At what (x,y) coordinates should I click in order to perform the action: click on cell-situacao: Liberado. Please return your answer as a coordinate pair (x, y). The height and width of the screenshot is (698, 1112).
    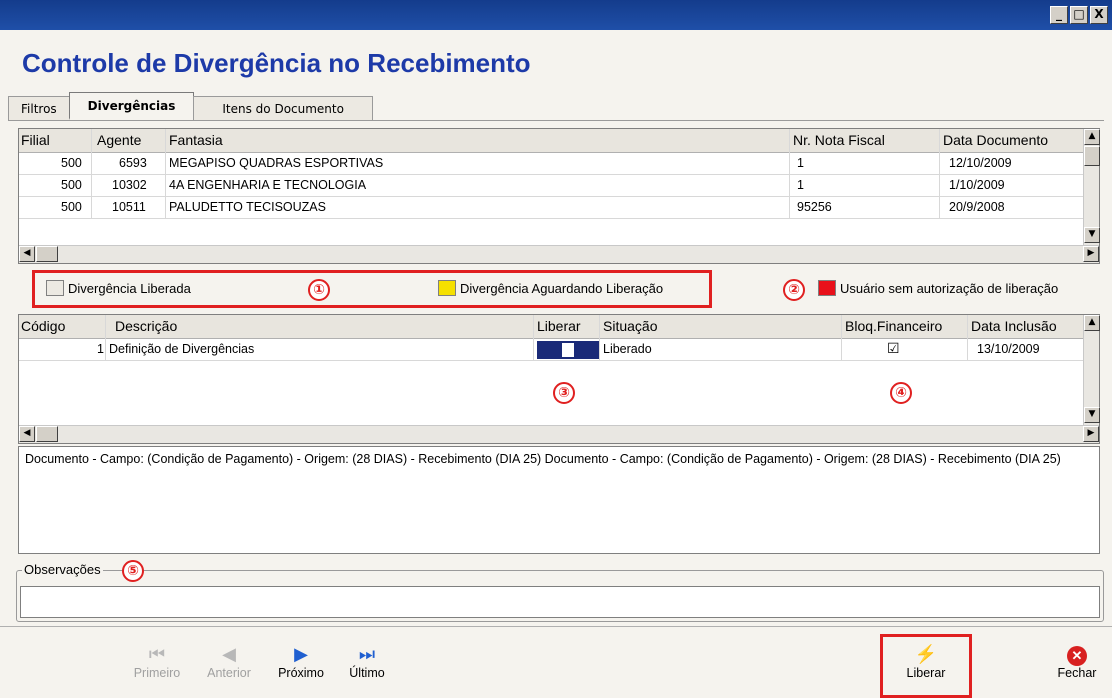
    Looking at the image, I should click on (627, 349).